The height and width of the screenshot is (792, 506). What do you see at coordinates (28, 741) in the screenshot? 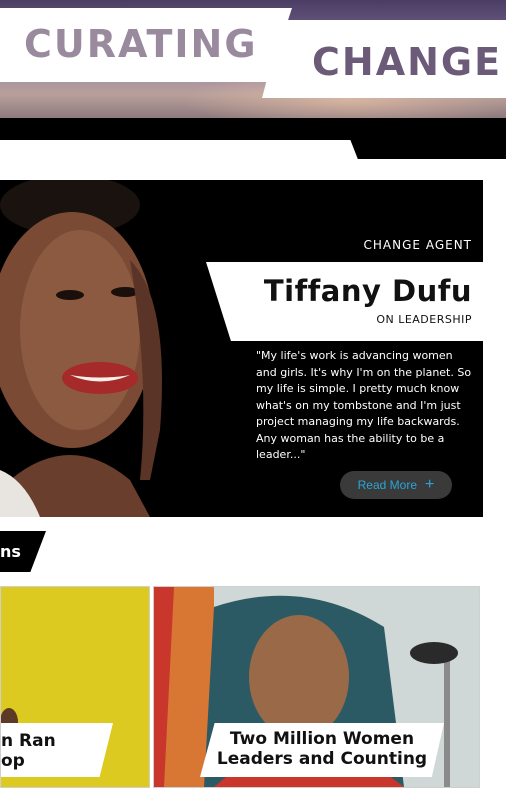
I see `card-caption-line: n Ran` at bounding box center [28, 741].